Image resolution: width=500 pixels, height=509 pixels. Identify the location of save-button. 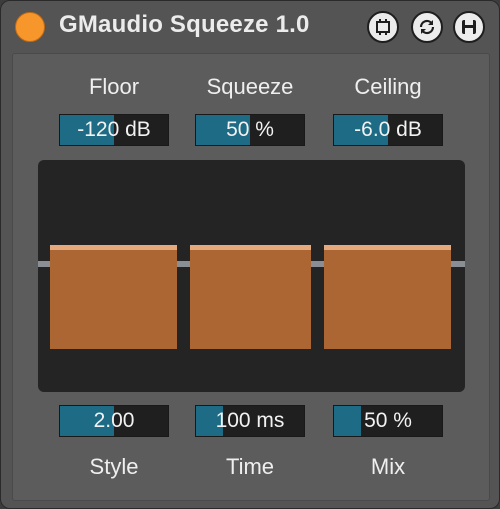
(469, 27).